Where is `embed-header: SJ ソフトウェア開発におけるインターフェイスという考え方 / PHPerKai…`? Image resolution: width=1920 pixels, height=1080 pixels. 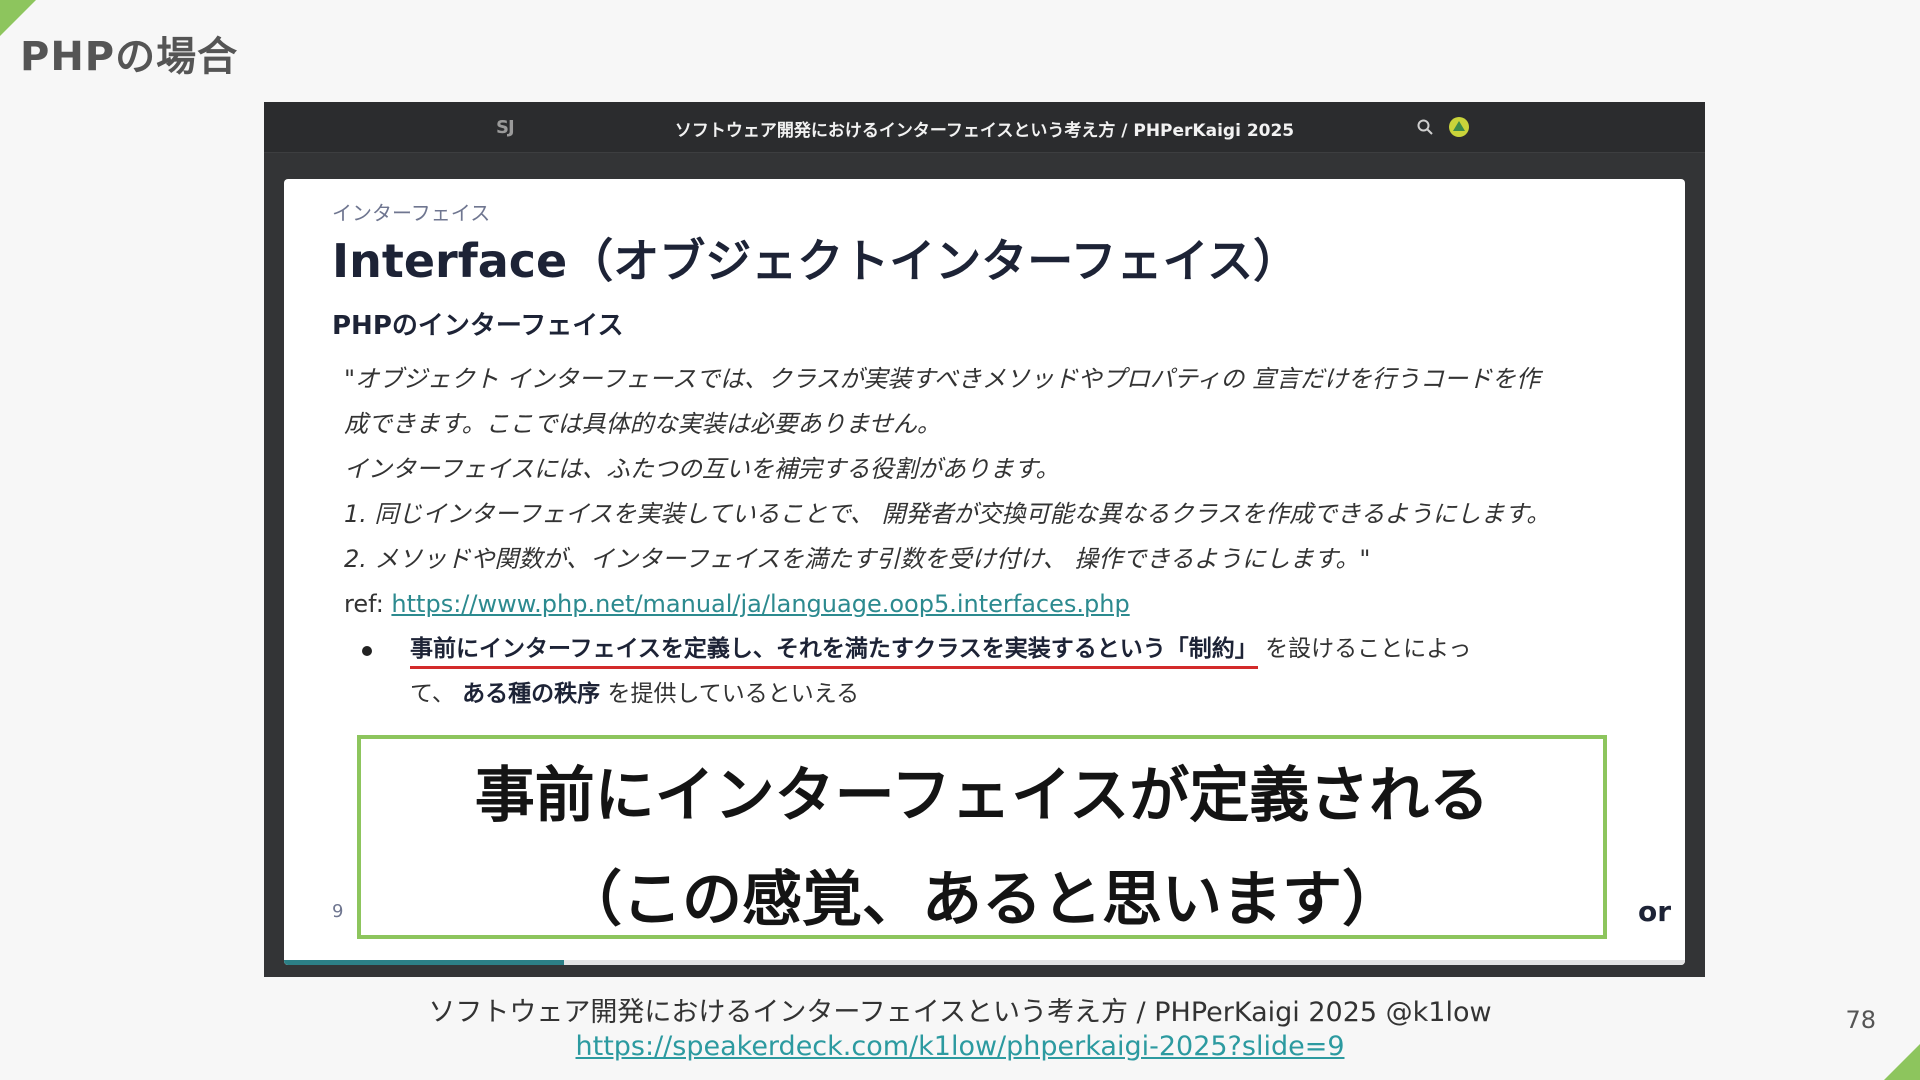
embed-header: SJ ソフトウェア開発におけるインターフェイスという考え方 / PHPerKai… is located at coordinates (984, 127).